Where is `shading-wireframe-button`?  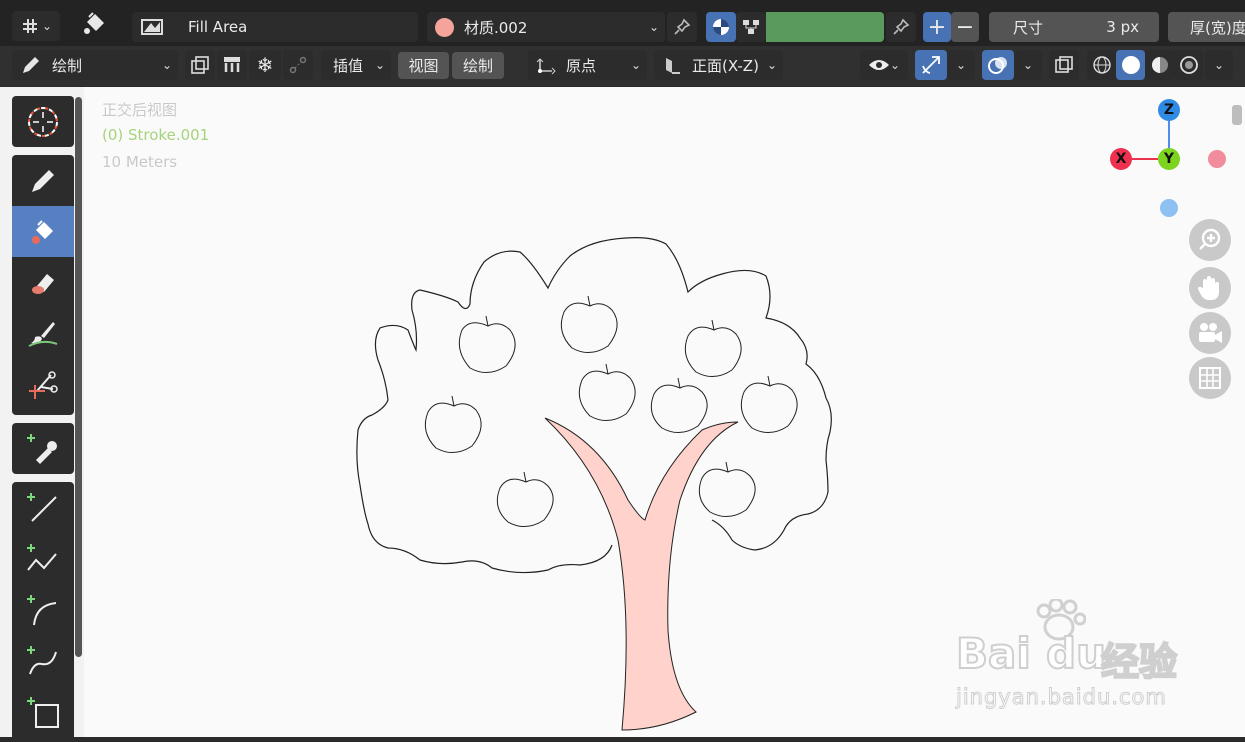
shading-wireframe-button is located at coordinates (1101, 65).